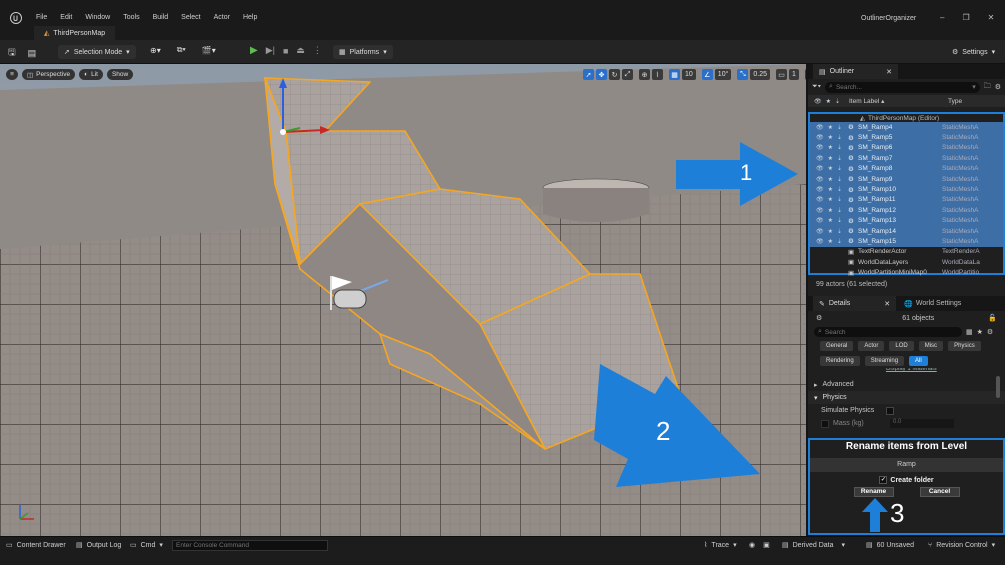 Image resolution: width=1005 pixels, height=565 pixels. What do you see at coordinates (906, 127) in the screenshot?
I see `outliner-row: 👁 ★ ⇣ ⚙ SM_Ramp4 StaticMeshA` at bounding box center [906, 127].